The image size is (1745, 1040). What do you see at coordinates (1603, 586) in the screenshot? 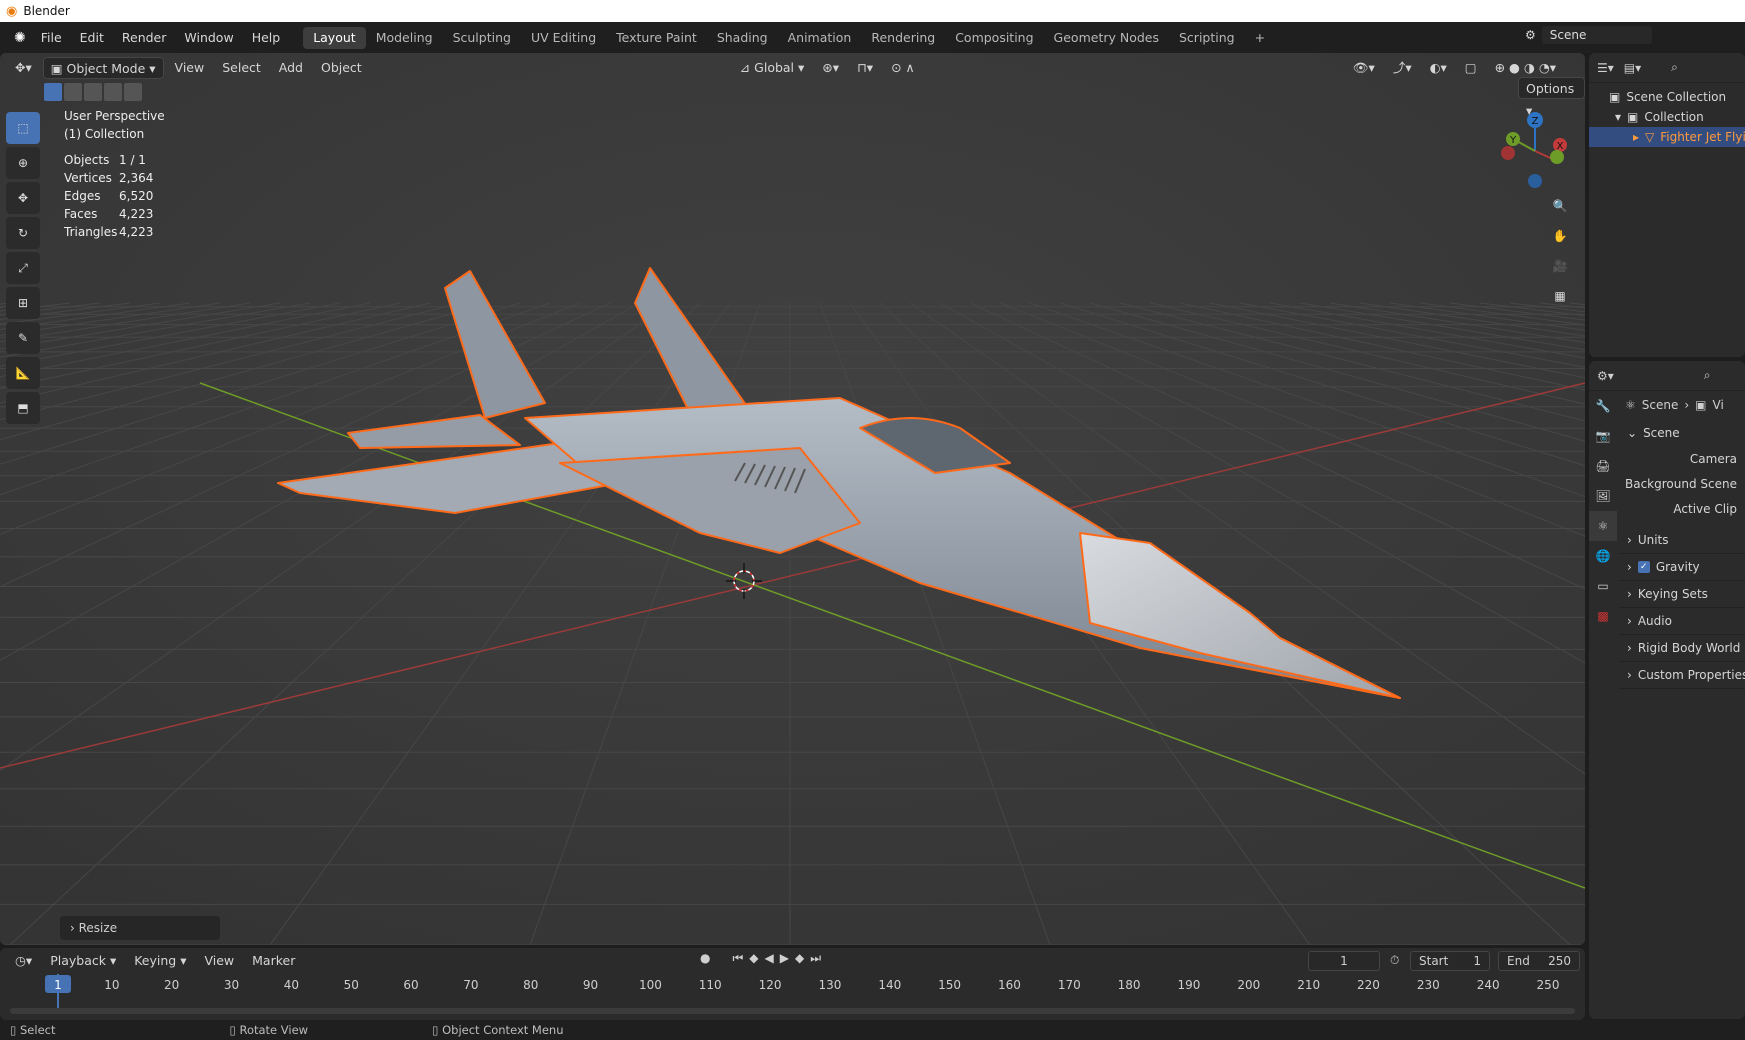
I see `collection-tab-icon: ▭` at bounding box center [1603, 586].